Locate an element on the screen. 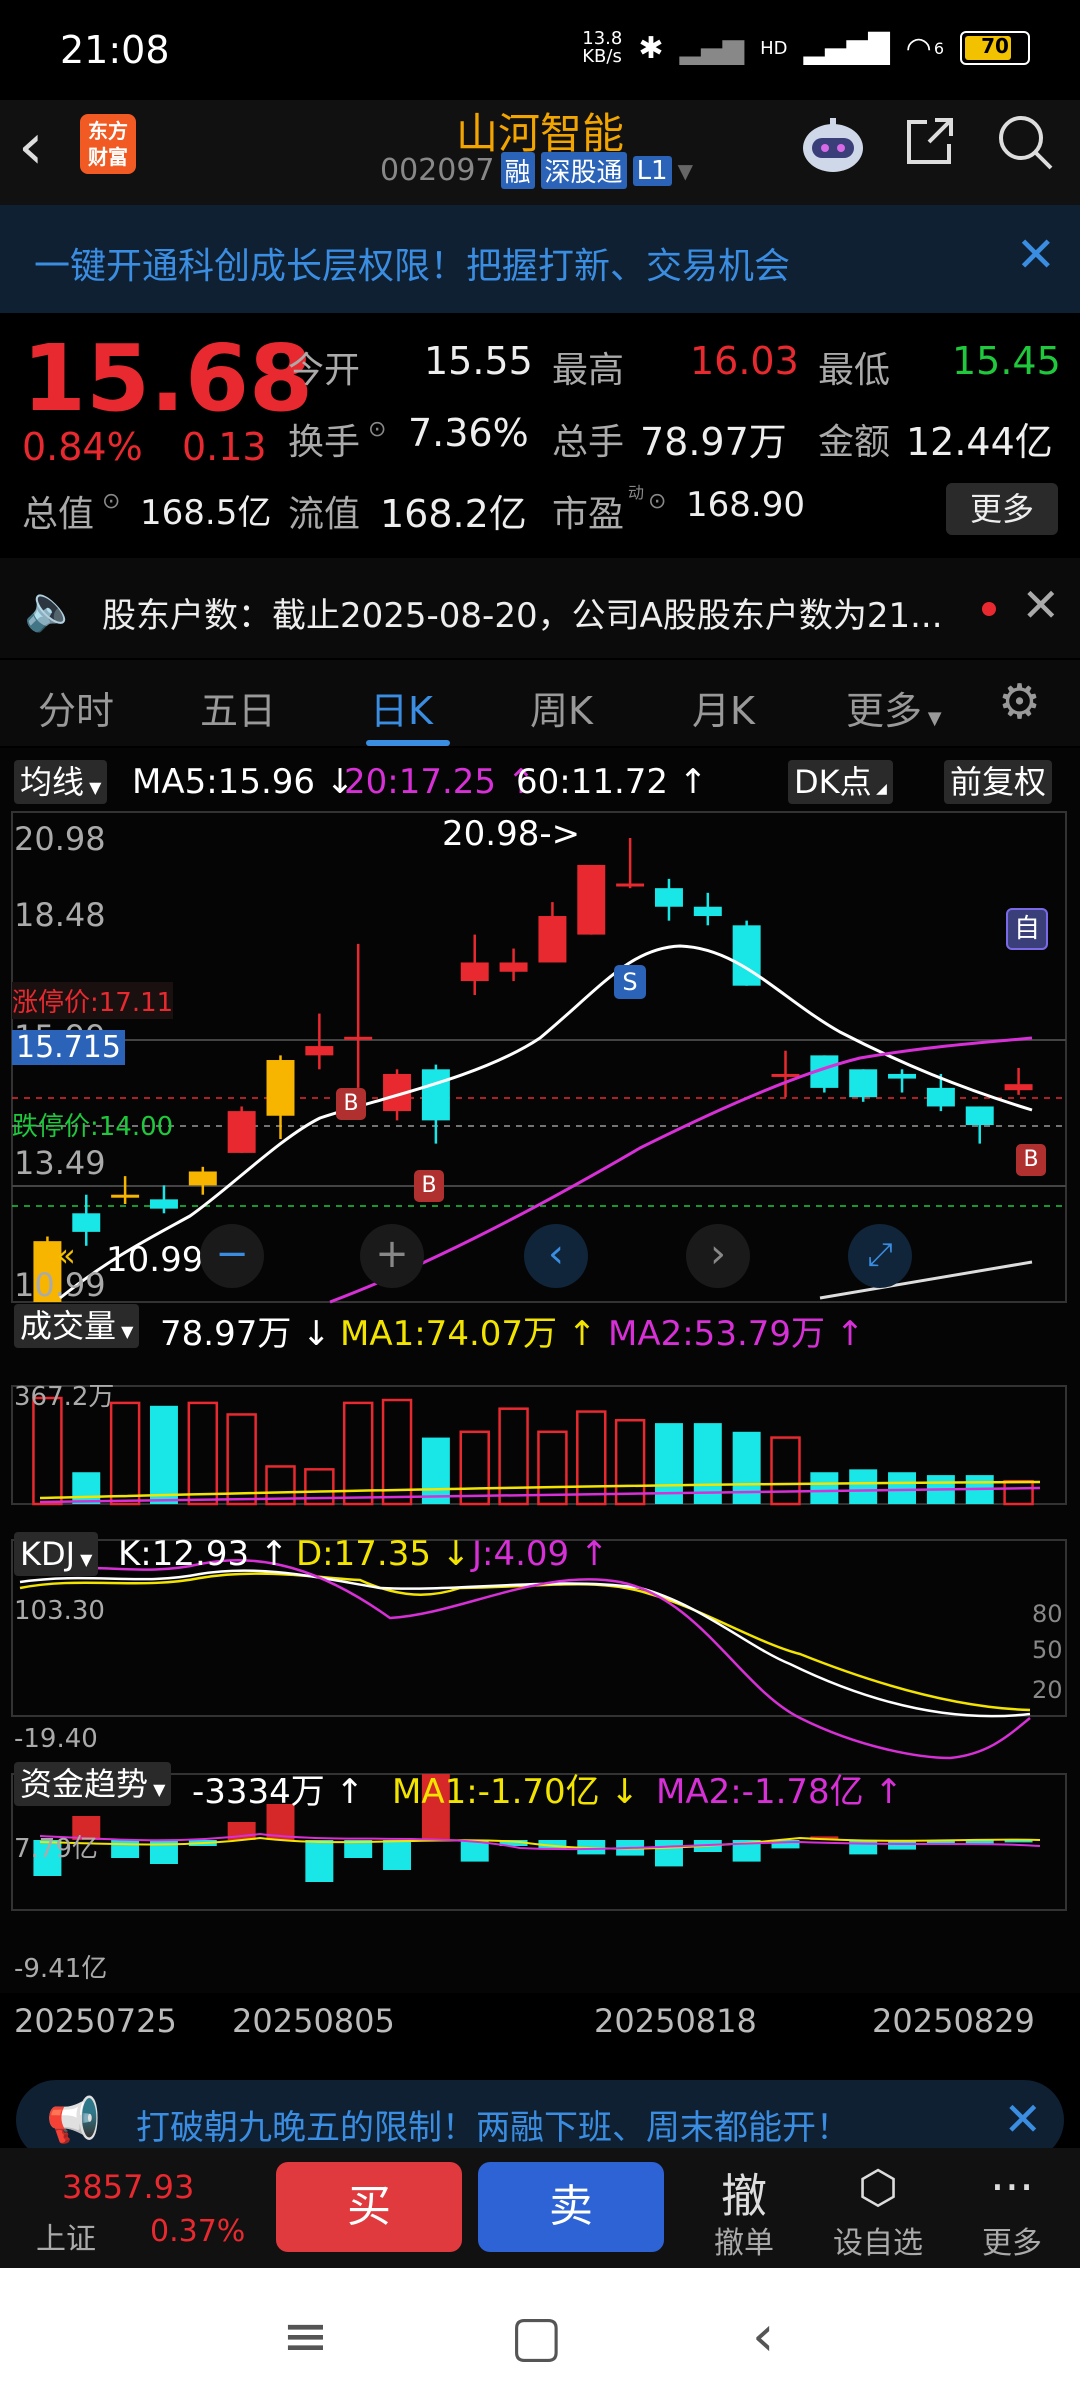 The width and height of the screenshot is (1080, 2400). back-nav-icon: ‹ is located at coordinates (763, 2336).